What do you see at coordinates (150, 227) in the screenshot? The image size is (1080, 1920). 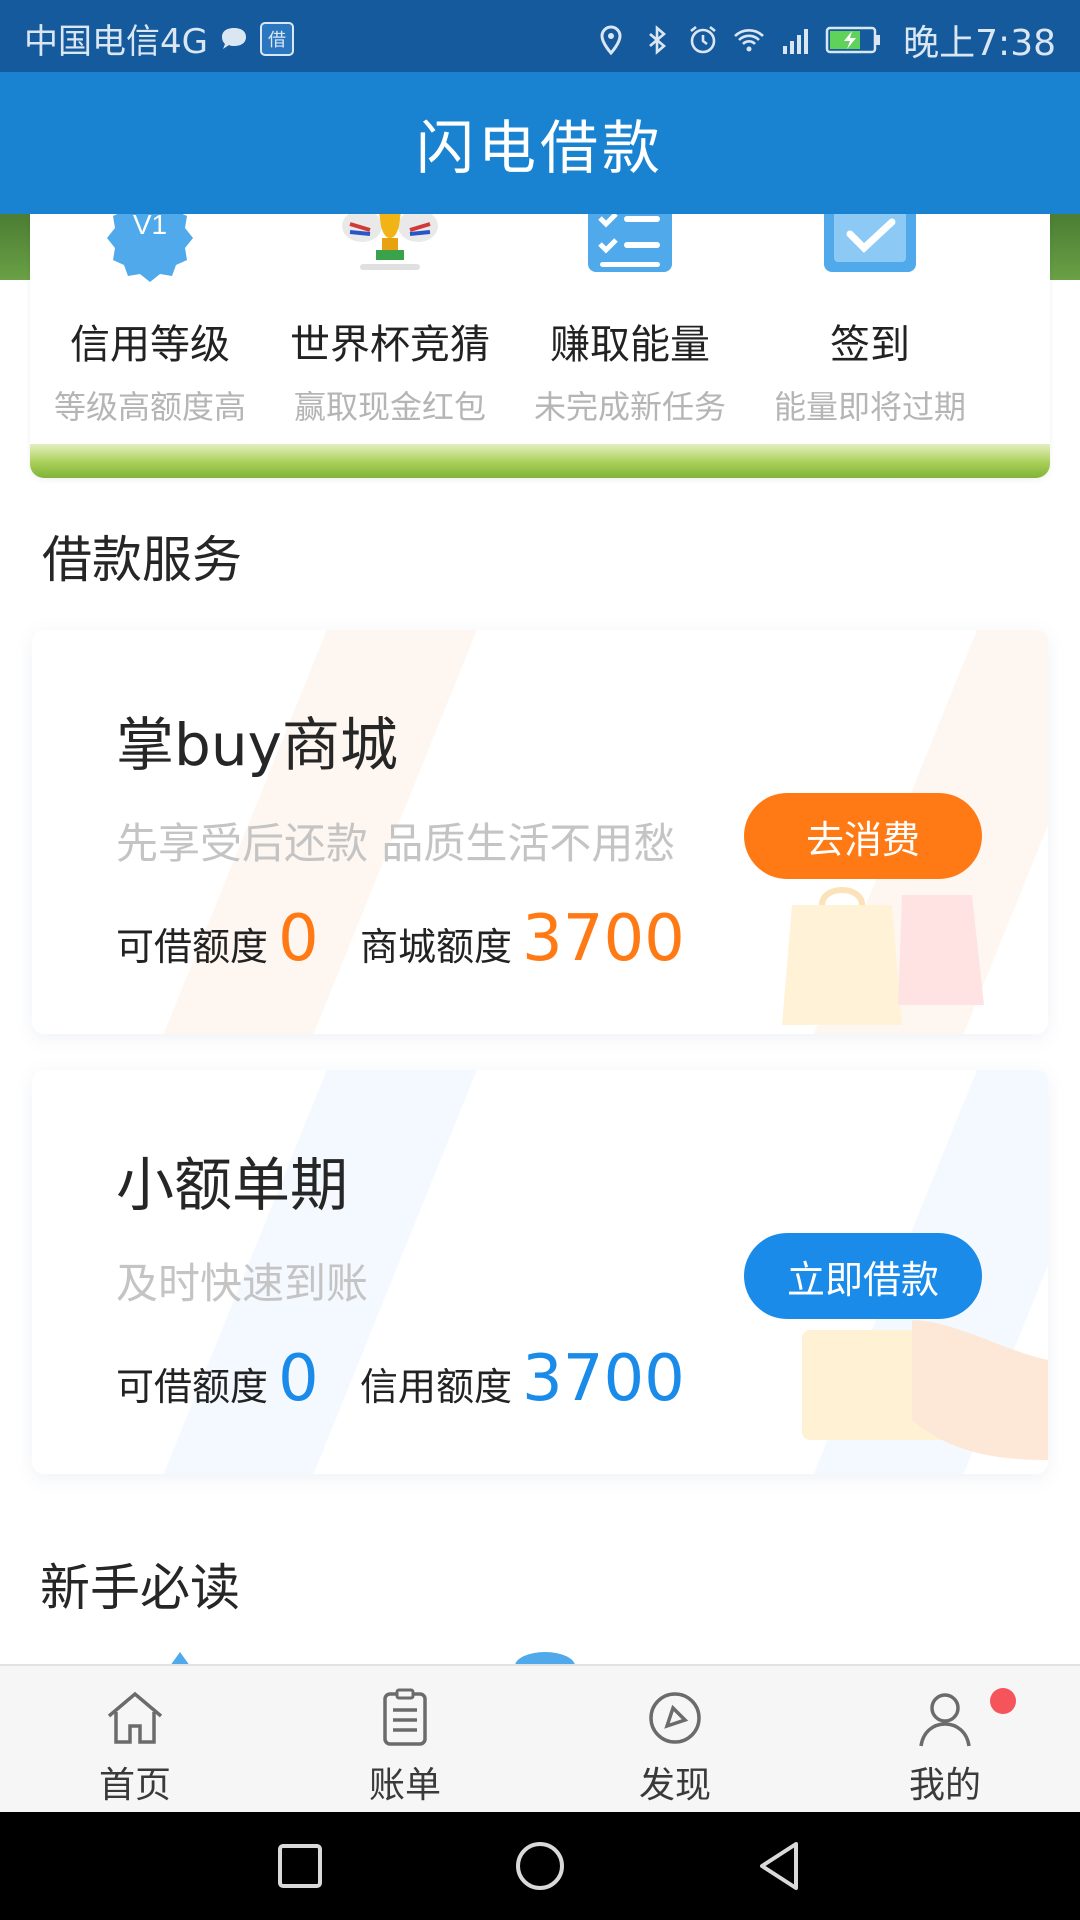 I see `vip-badge-text: V1` at bounding box center [150, 227].